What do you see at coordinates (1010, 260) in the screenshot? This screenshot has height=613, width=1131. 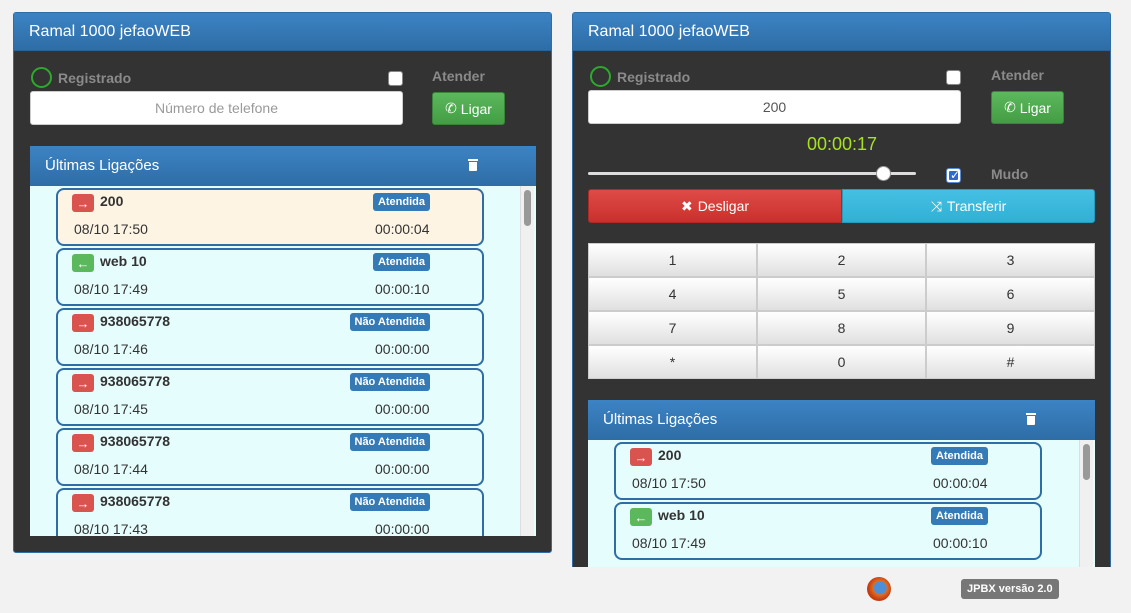 I see `dialpad-key: 3` at bounding box center [1010, 260].